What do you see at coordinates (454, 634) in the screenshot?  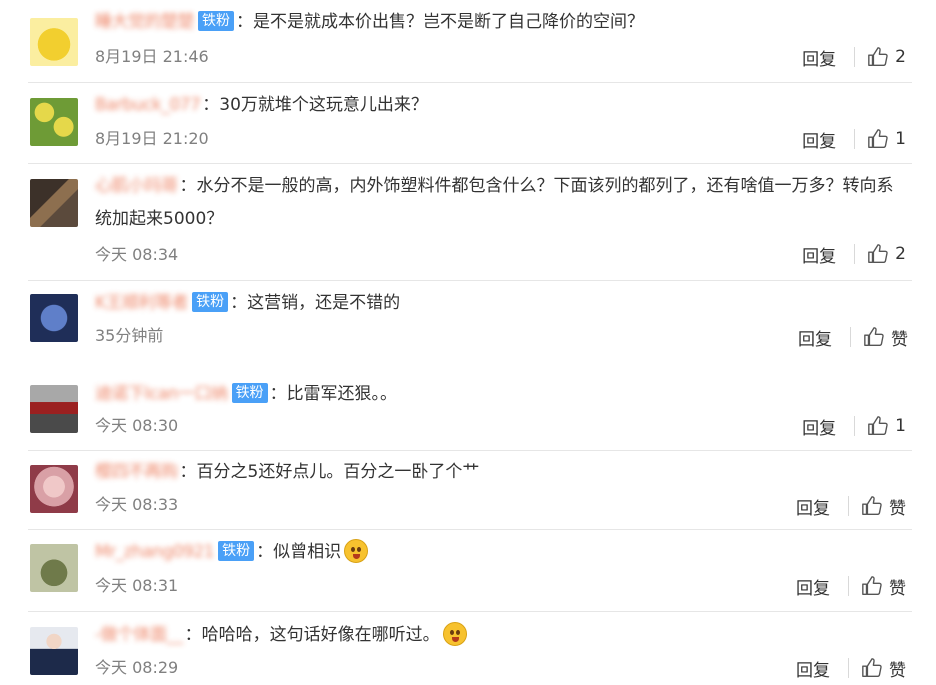 I see `laugh-emoji-icon` at bounding box center [454, 634].